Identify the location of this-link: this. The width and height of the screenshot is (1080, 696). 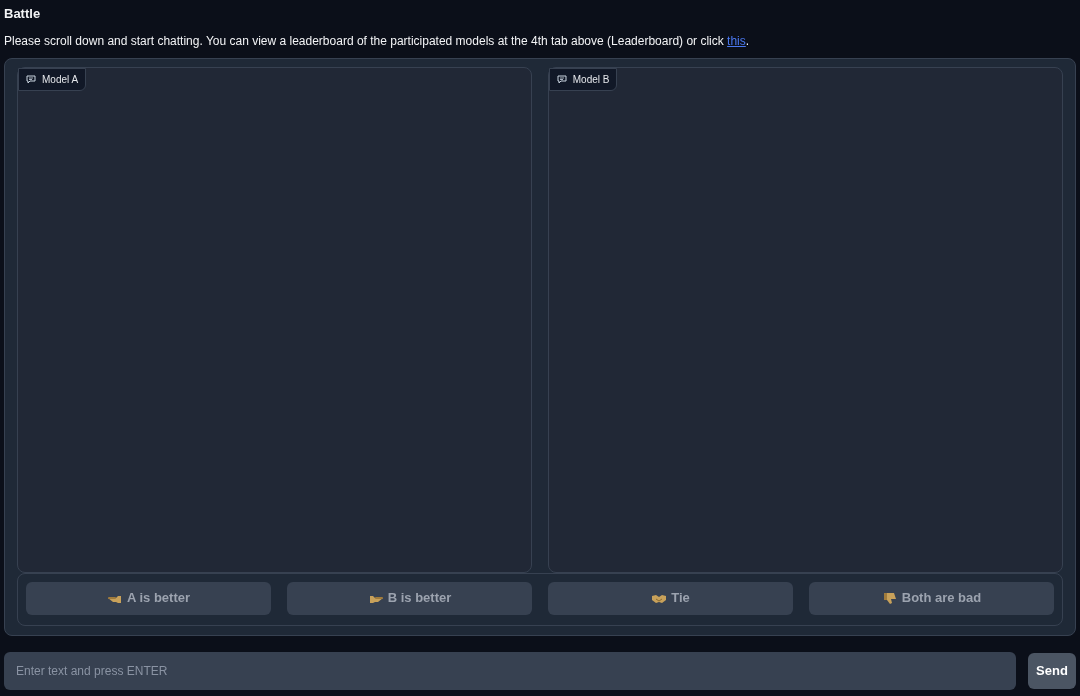
(736, 40).